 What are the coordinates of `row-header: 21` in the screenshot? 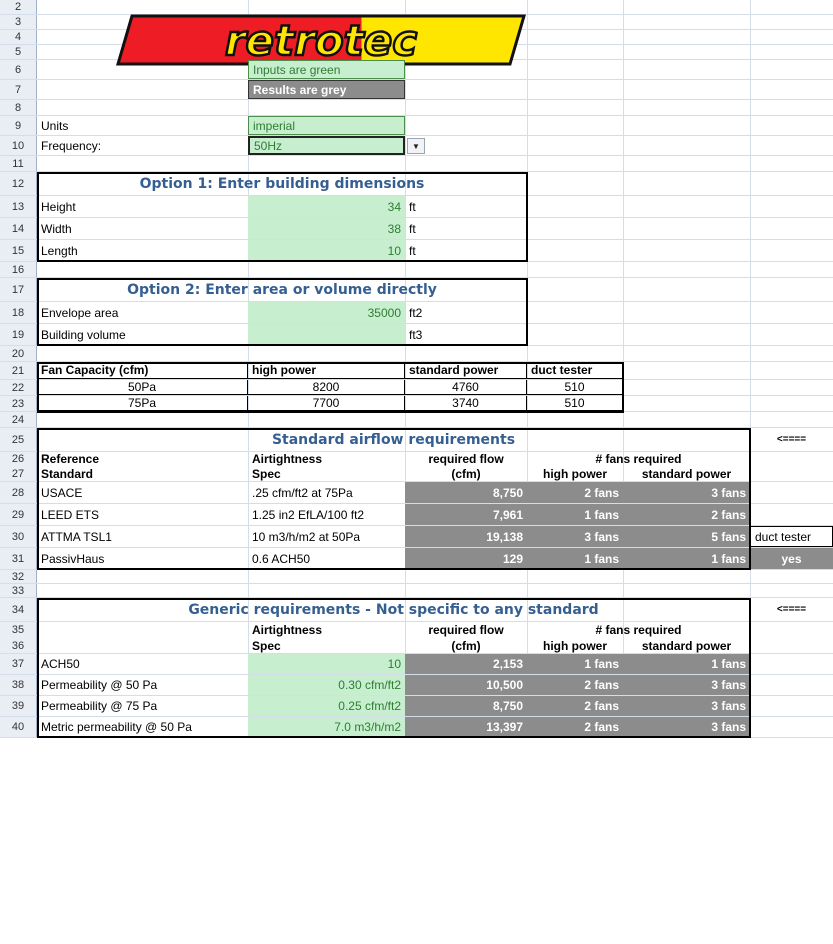 It's located at (18, 370).